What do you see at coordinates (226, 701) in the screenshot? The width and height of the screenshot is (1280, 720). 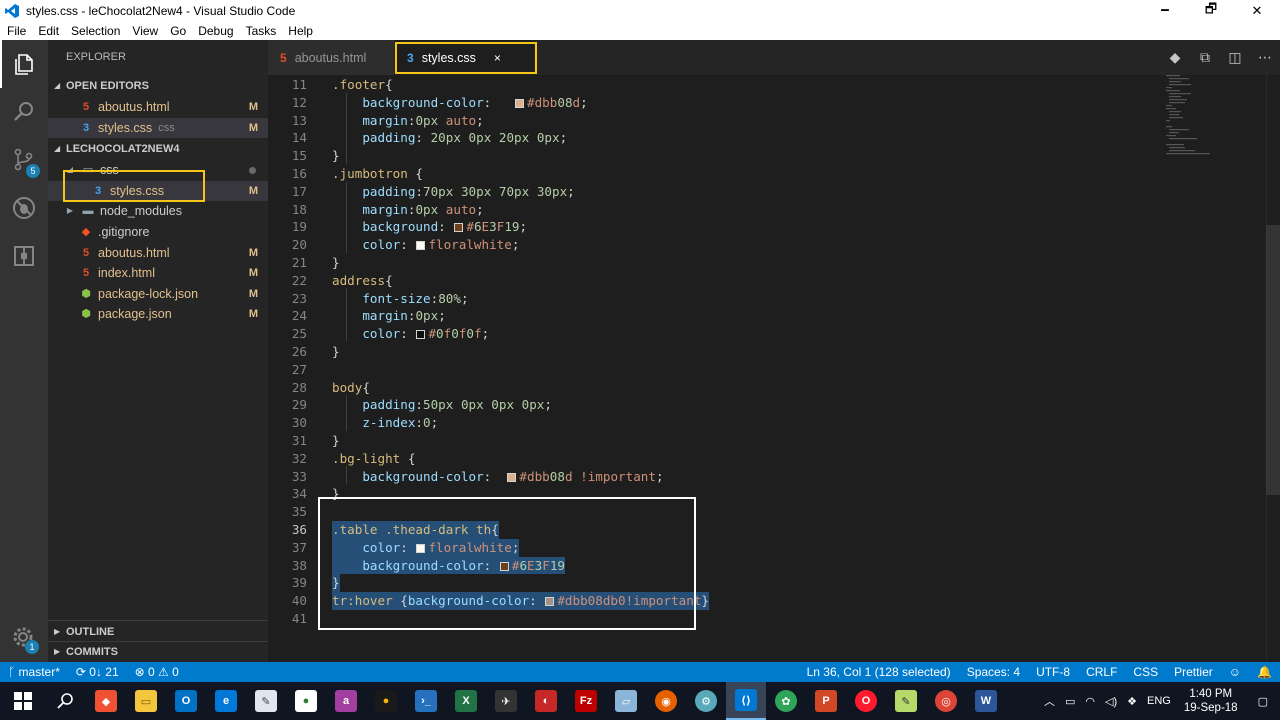 I see `edge-icon: e` at bounding box center [226, 701].